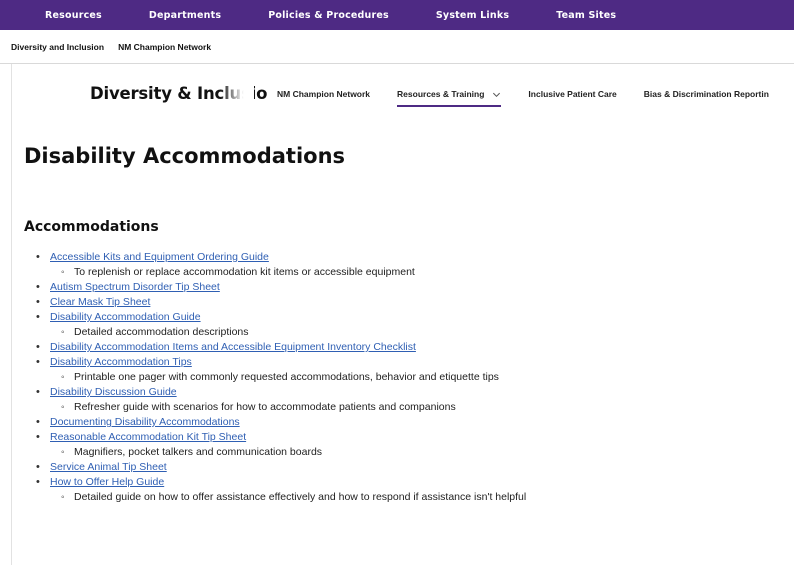 This screenshot has width=794, height=565. I want to click on site-nav-bias-discrimination-reporting: Bias & Discrimination Reportin, so click(706, 94).